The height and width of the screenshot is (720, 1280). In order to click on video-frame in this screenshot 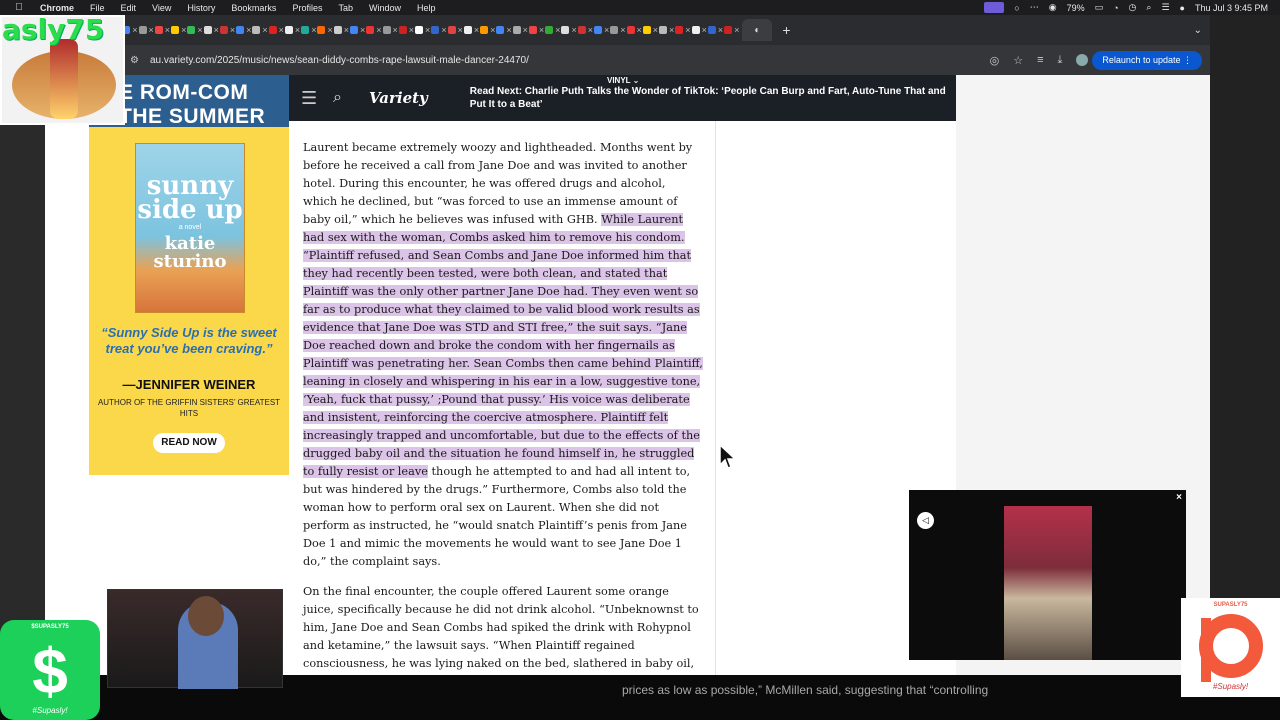, I will do `click(1048, 583)`.